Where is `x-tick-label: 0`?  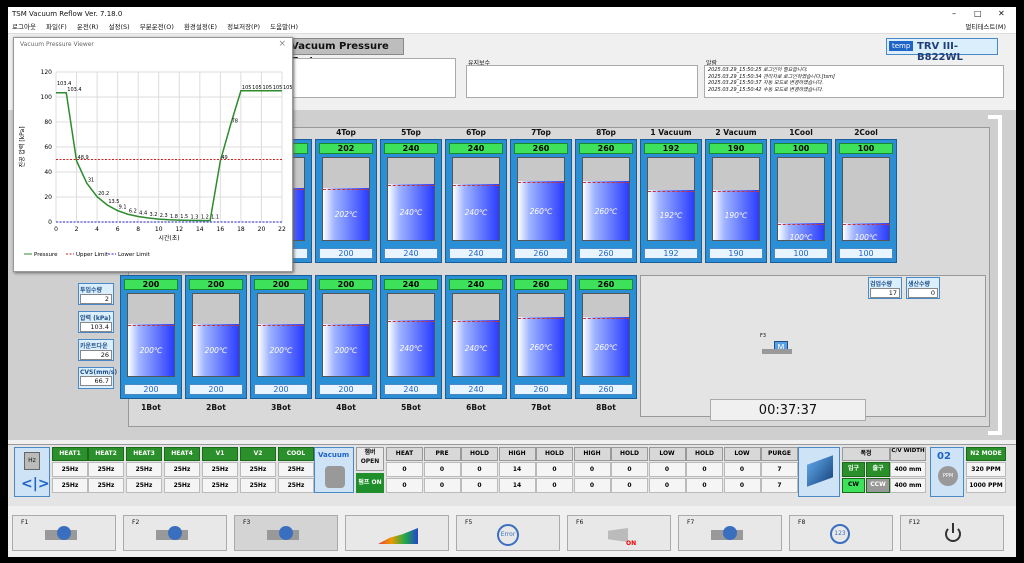 x-tick-label: 0 is located at coordinates (56, 229).